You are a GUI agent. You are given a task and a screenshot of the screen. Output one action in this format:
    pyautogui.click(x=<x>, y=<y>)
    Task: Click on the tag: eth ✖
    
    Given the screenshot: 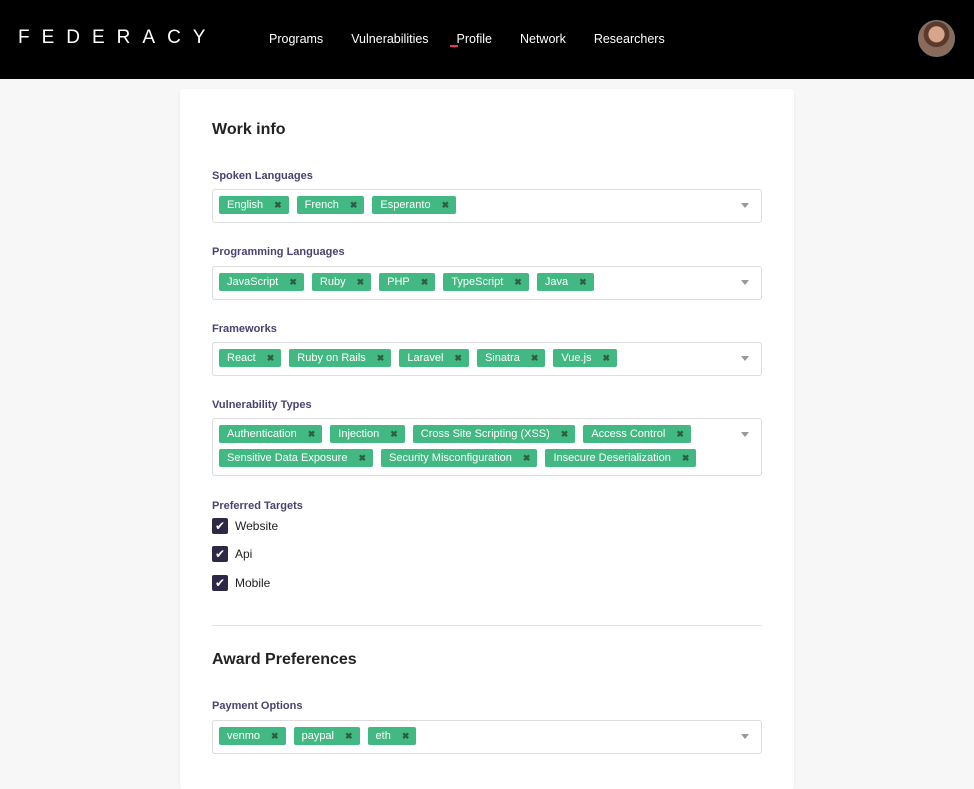 What is the action you would take?
    pyautogui.click(x=392, y=736)
    